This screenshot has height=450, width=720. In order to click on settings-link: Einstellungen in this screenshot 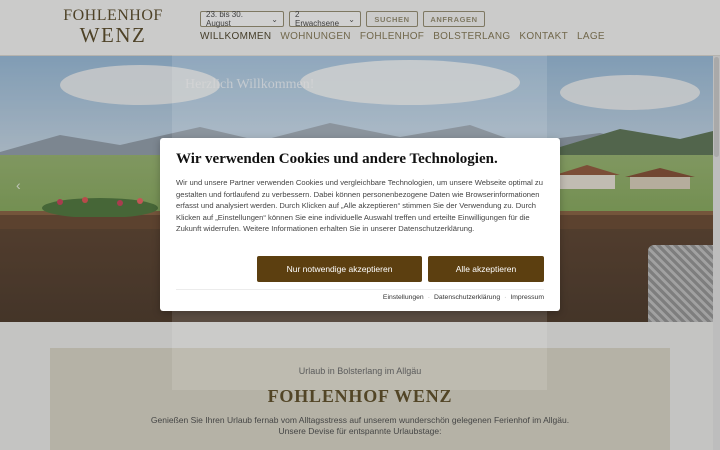, I will do `click(403, 297)`.